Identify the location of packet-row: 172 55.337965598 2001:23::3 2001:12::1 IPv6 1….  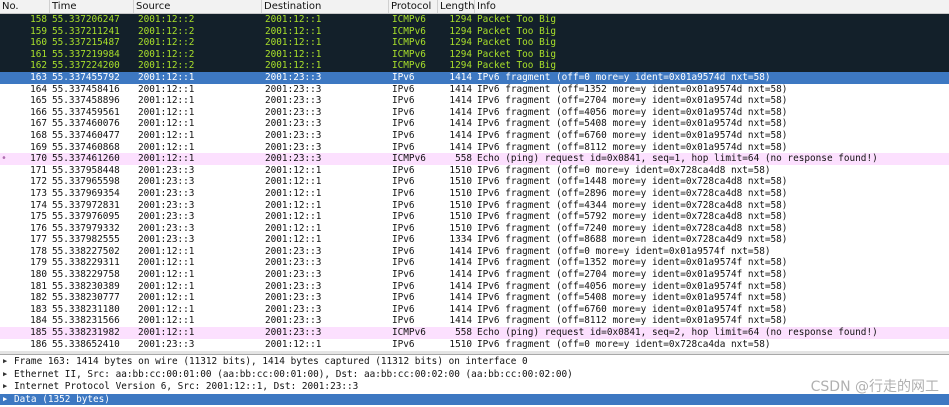
(474, 182).